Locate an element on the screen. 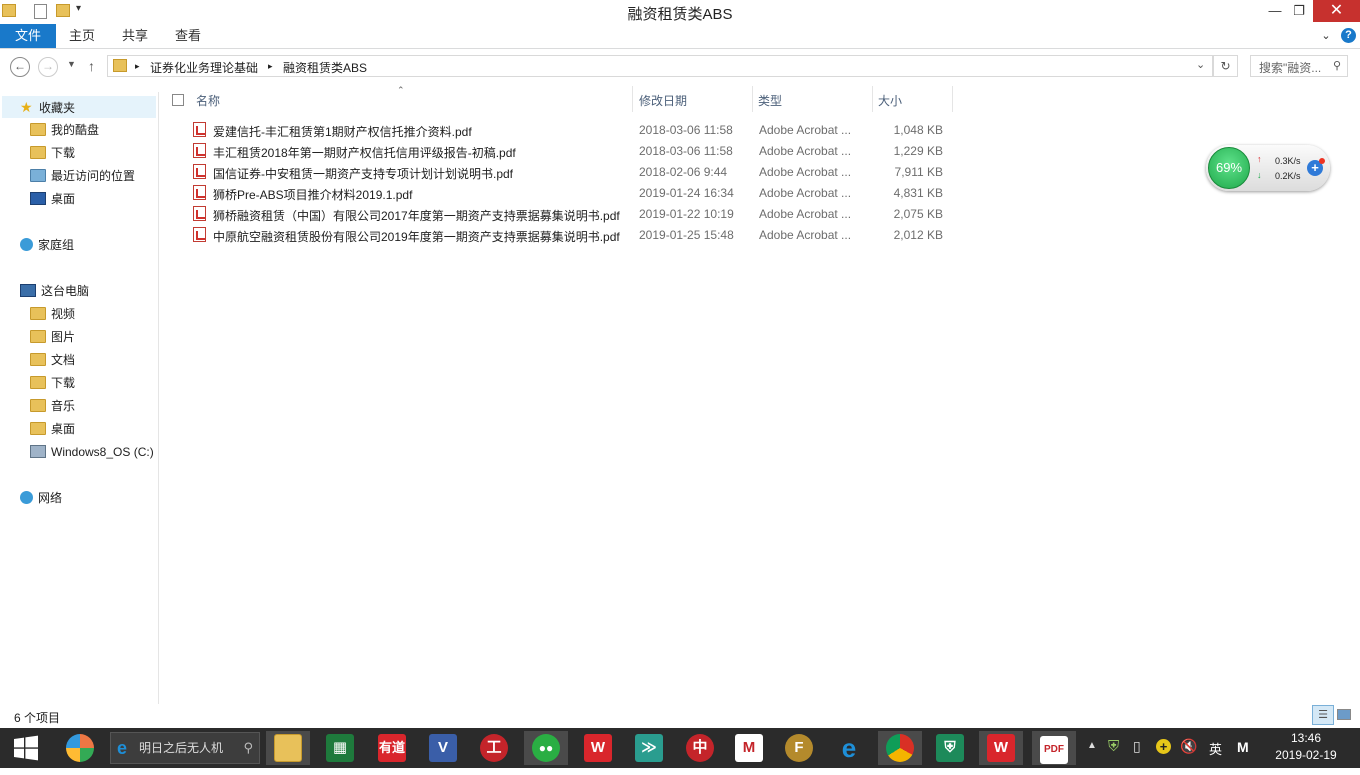 The width and height of the screenshot is (1360, 775). file-date: 2018-02-06 9:44 is located at coordinates (683, 172).